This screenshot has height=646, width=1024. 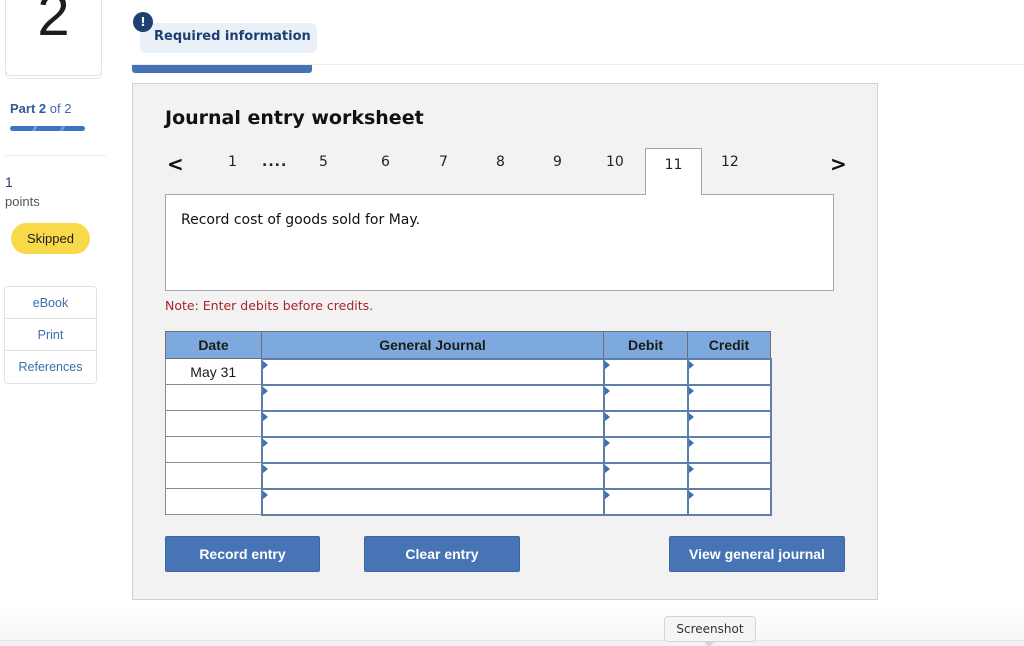 What do you see at coordinates (22, 201) in the screenshot?
I see `points-label: points` at bounding box center [22, 201].